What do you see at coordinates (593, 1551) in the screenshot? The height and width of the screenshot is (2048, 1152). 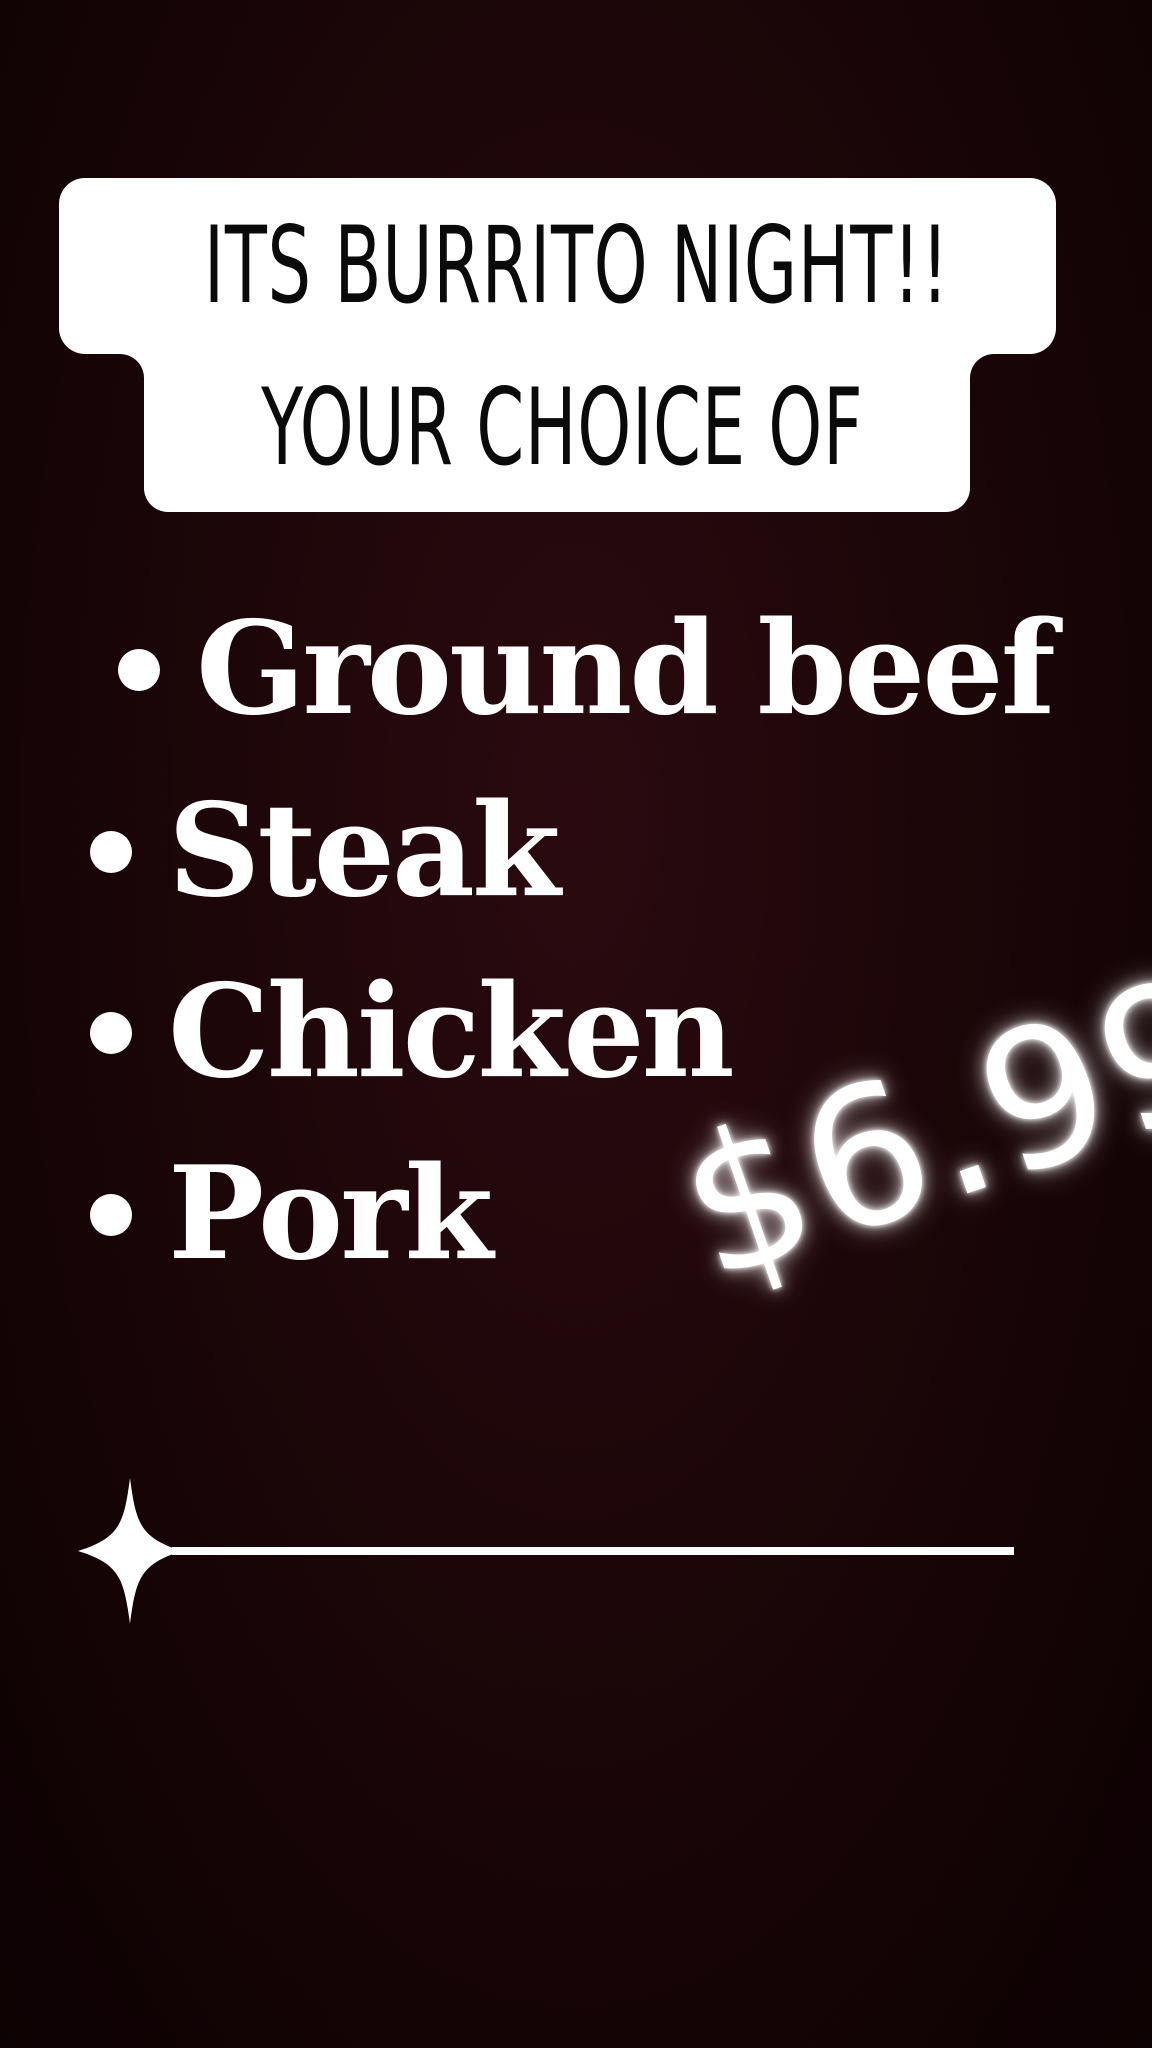 I see `divider-line` at bounding box center [593, 1551].